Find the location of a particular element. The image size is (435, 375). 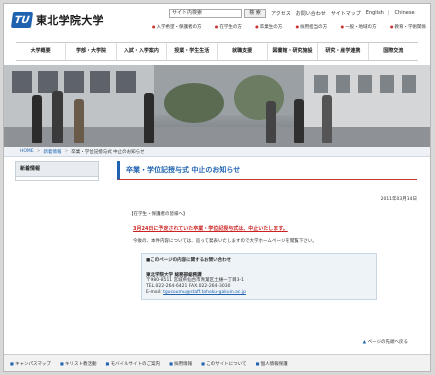

link-access: アクセス is located at coordinates (281, 13).